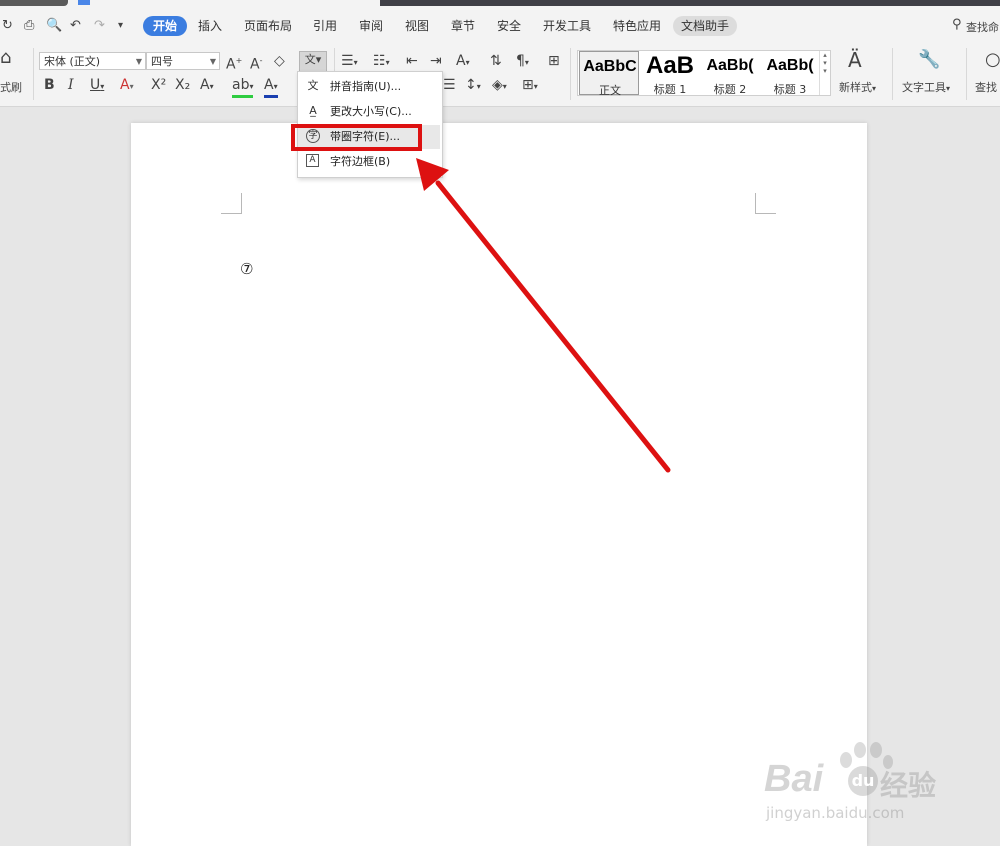 The height and width of the screenshot is (846, 1000). Describe the element at coordinates (432, 174) in the screenshot. I see `arrow-head` at that location.